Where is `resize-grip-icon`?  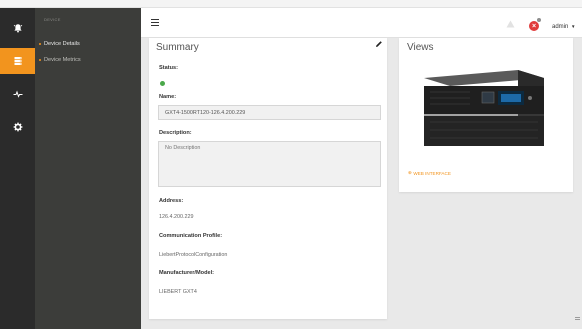 resize-grip-icon is located at coordinates (577, 318).